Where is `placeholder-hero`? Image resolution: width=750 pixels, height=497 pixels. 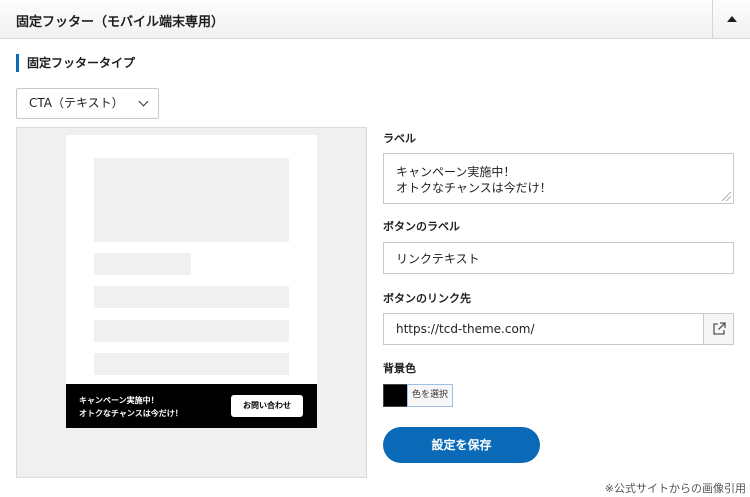
placeholder-hero is located at coordinates (191, 200).